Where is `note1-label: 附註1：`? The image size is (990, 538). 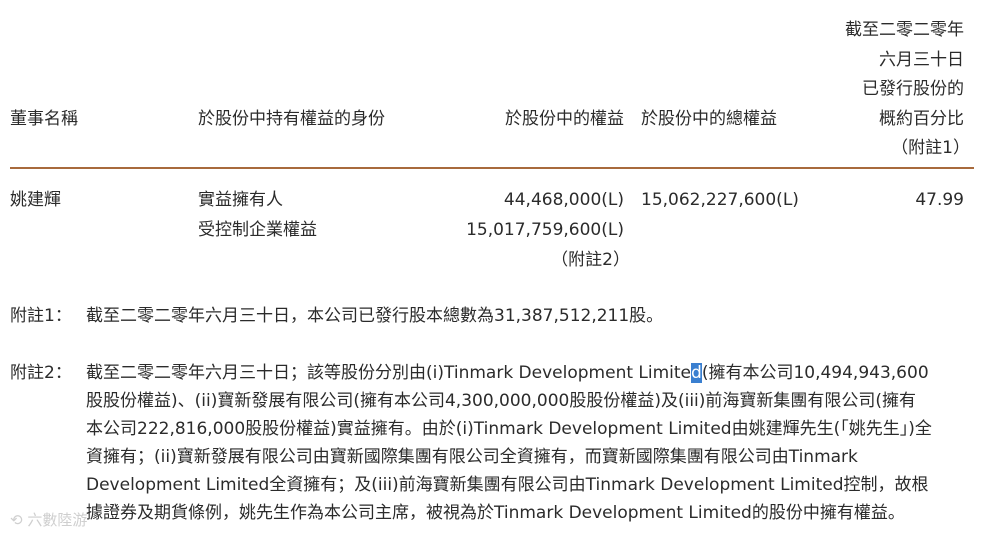 note1-label: 附註1： is located at coordinates (41, 316).